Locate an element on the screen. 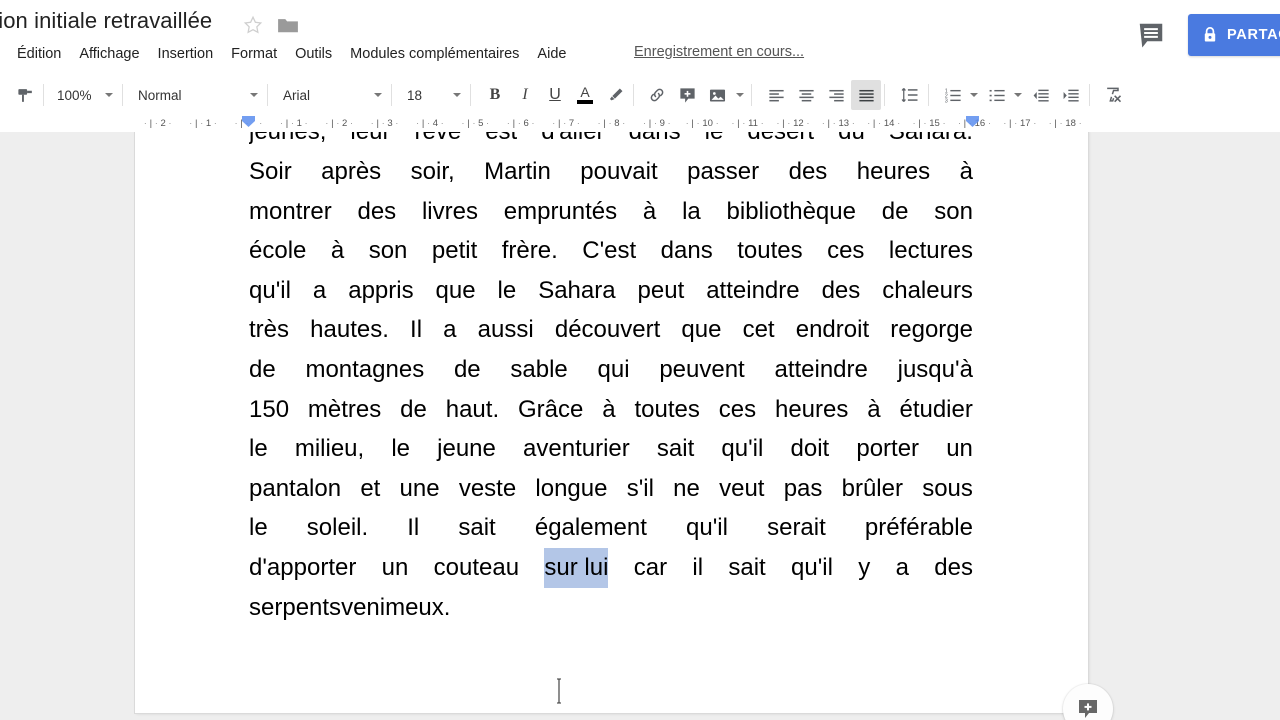 The width and height of the screenshot is (1280, 720). word: mètres is located at coordinates (344, 409).